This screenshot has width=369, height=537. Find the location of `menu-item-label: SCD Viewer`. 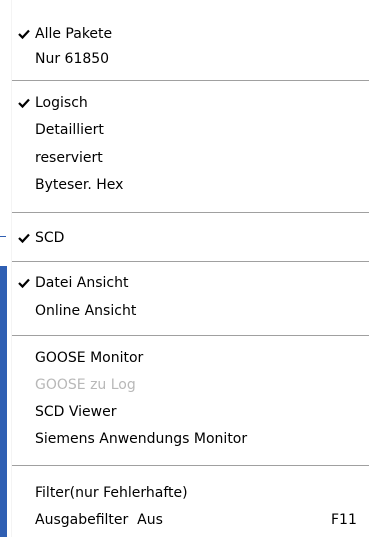

menu-item-label: SCD Viewer is located at coordinates (76, 412).